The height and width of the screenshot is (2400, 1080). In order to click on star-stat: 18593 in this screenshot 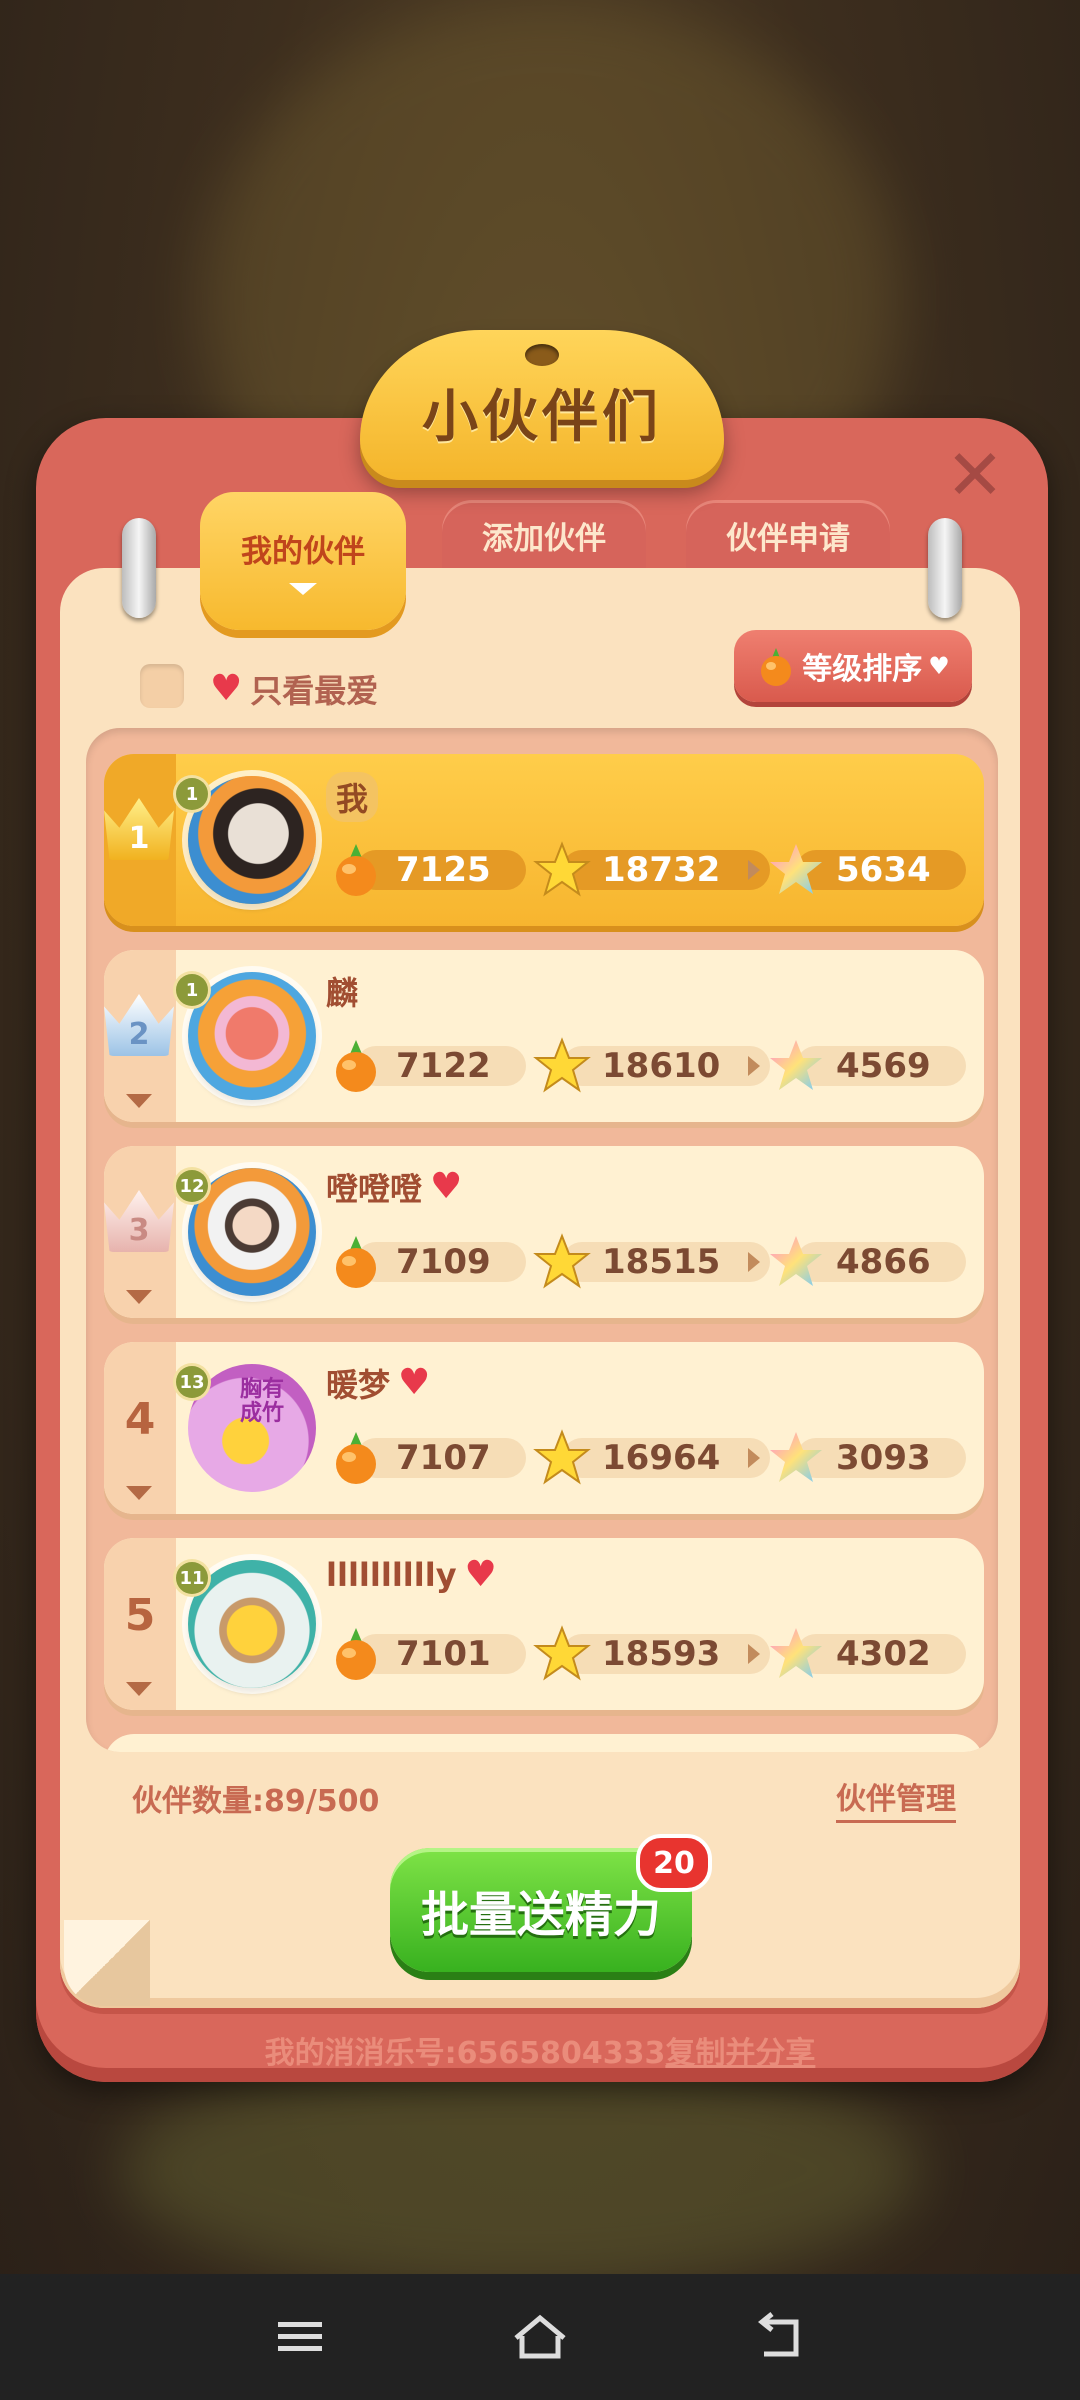, I will do `click(651, 1653)`.